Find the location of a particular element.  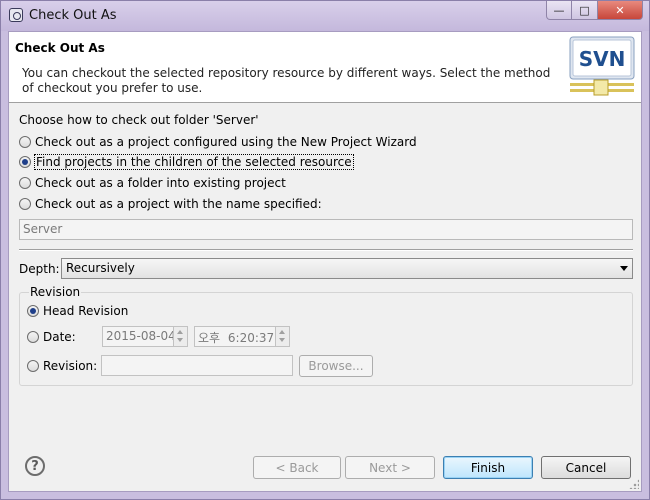

option-date: Date: is located at coordinates (51, 337).